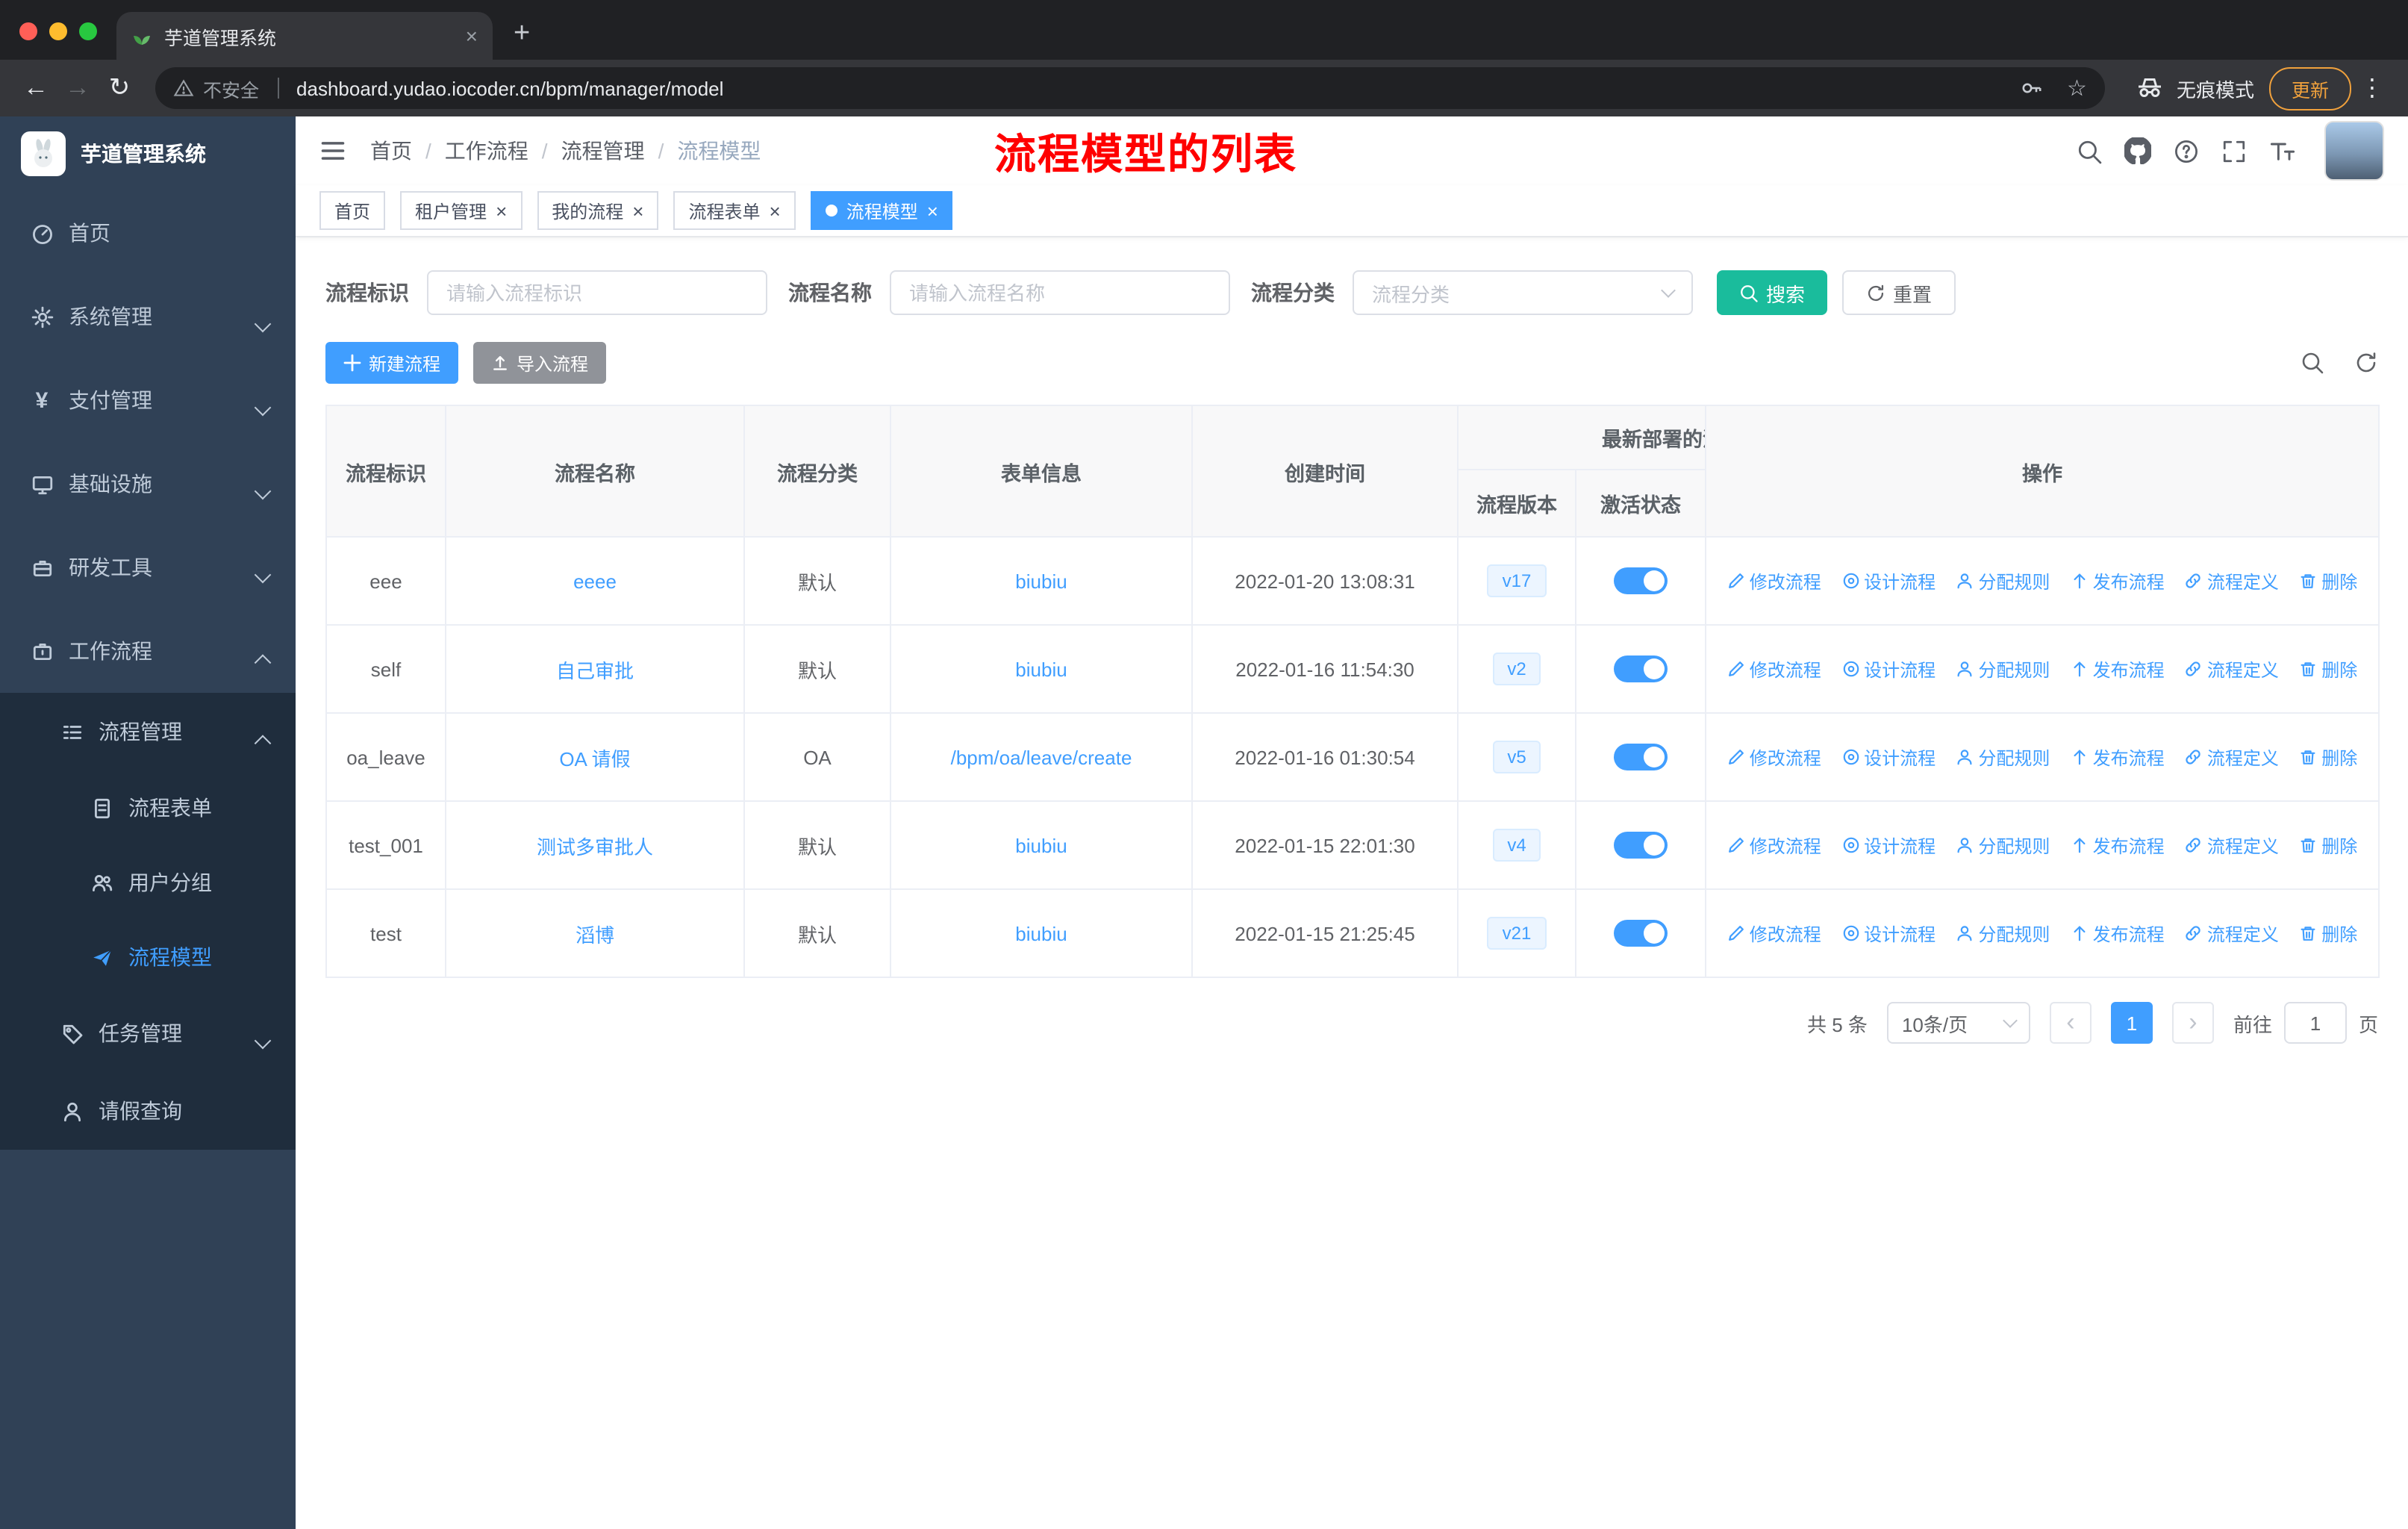  I want to click on goto-page-input, so click(2315, 1023).